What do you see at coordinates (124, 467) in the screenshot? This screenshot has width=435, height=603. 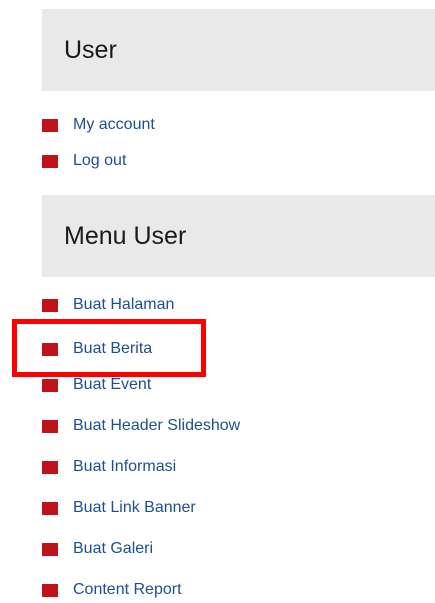 I see `buat-informasi-link: Buat Informasi` at bounding box center [124, 467].